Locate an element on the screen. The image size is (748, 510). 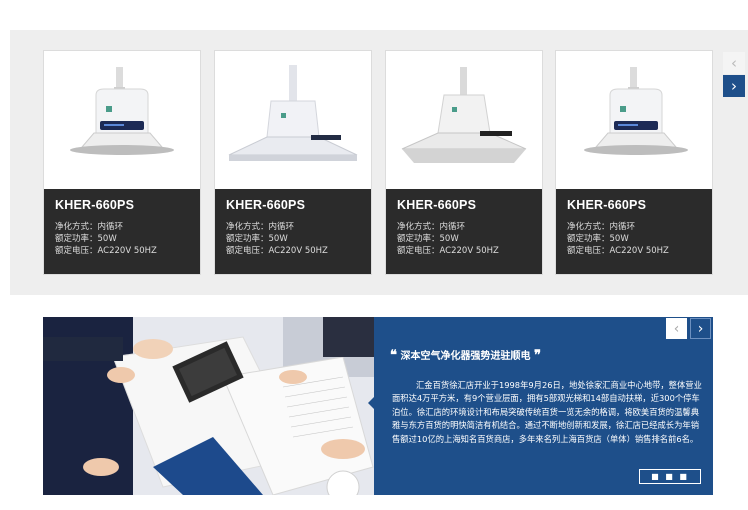
quote-open-icon: ❝ is located at coordinates (393, 355).